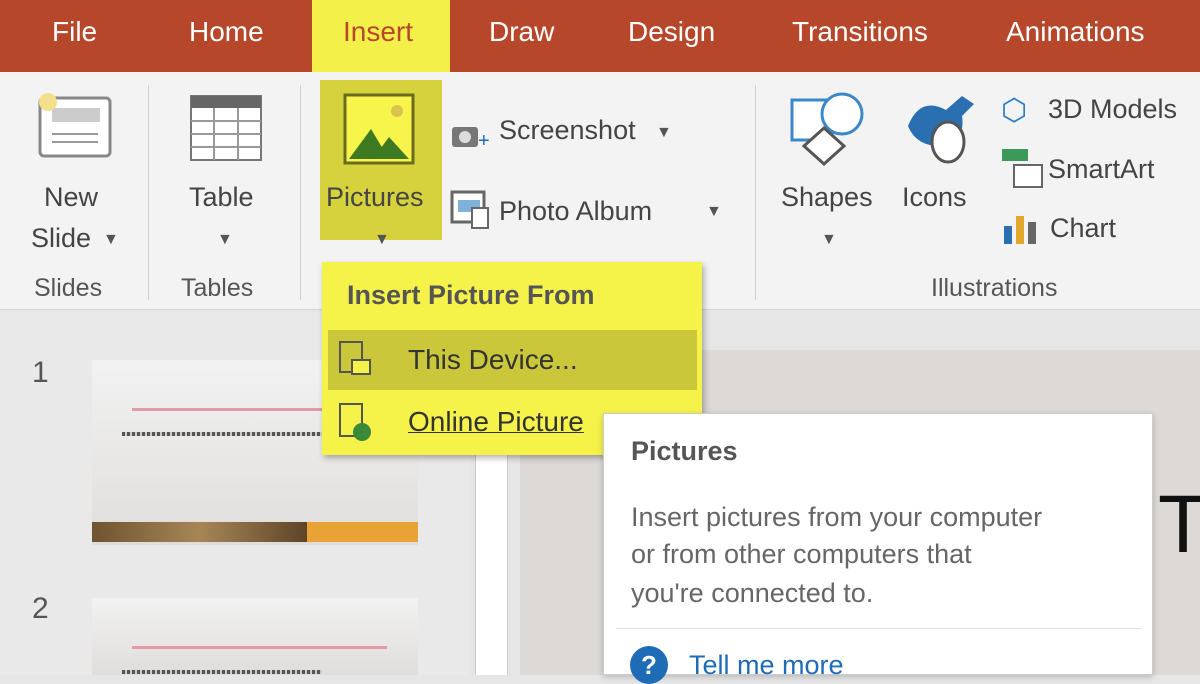 The image size is (1200, 684). I want to click on tooltip-title: Pictures, so click(684, 451).